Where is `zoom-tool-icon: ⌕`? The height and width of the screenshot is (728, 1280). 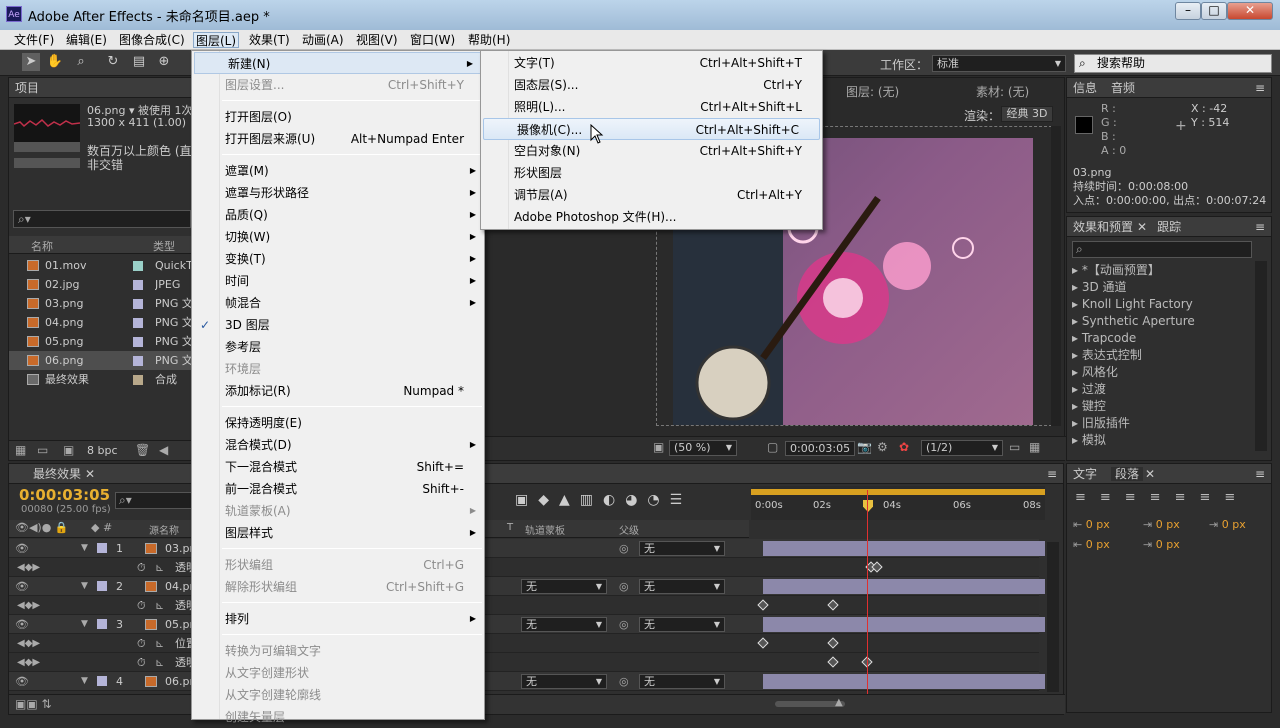 zoom-tool-icon: ⌕ is located at coordinates (81, 62).